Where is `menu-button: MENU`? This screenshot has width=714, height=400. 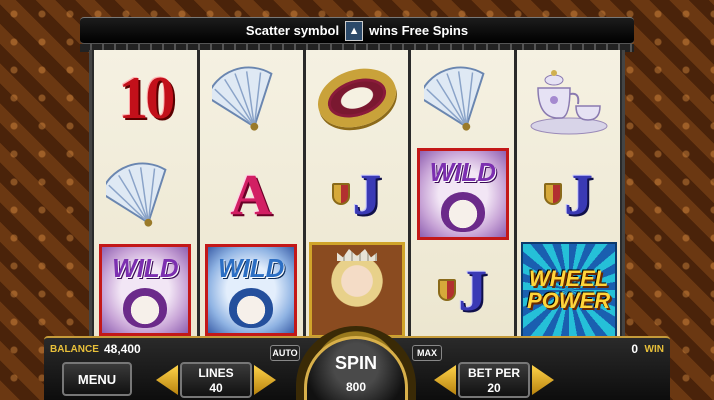
menu-button: MENU is located at coordinates (97, 379).